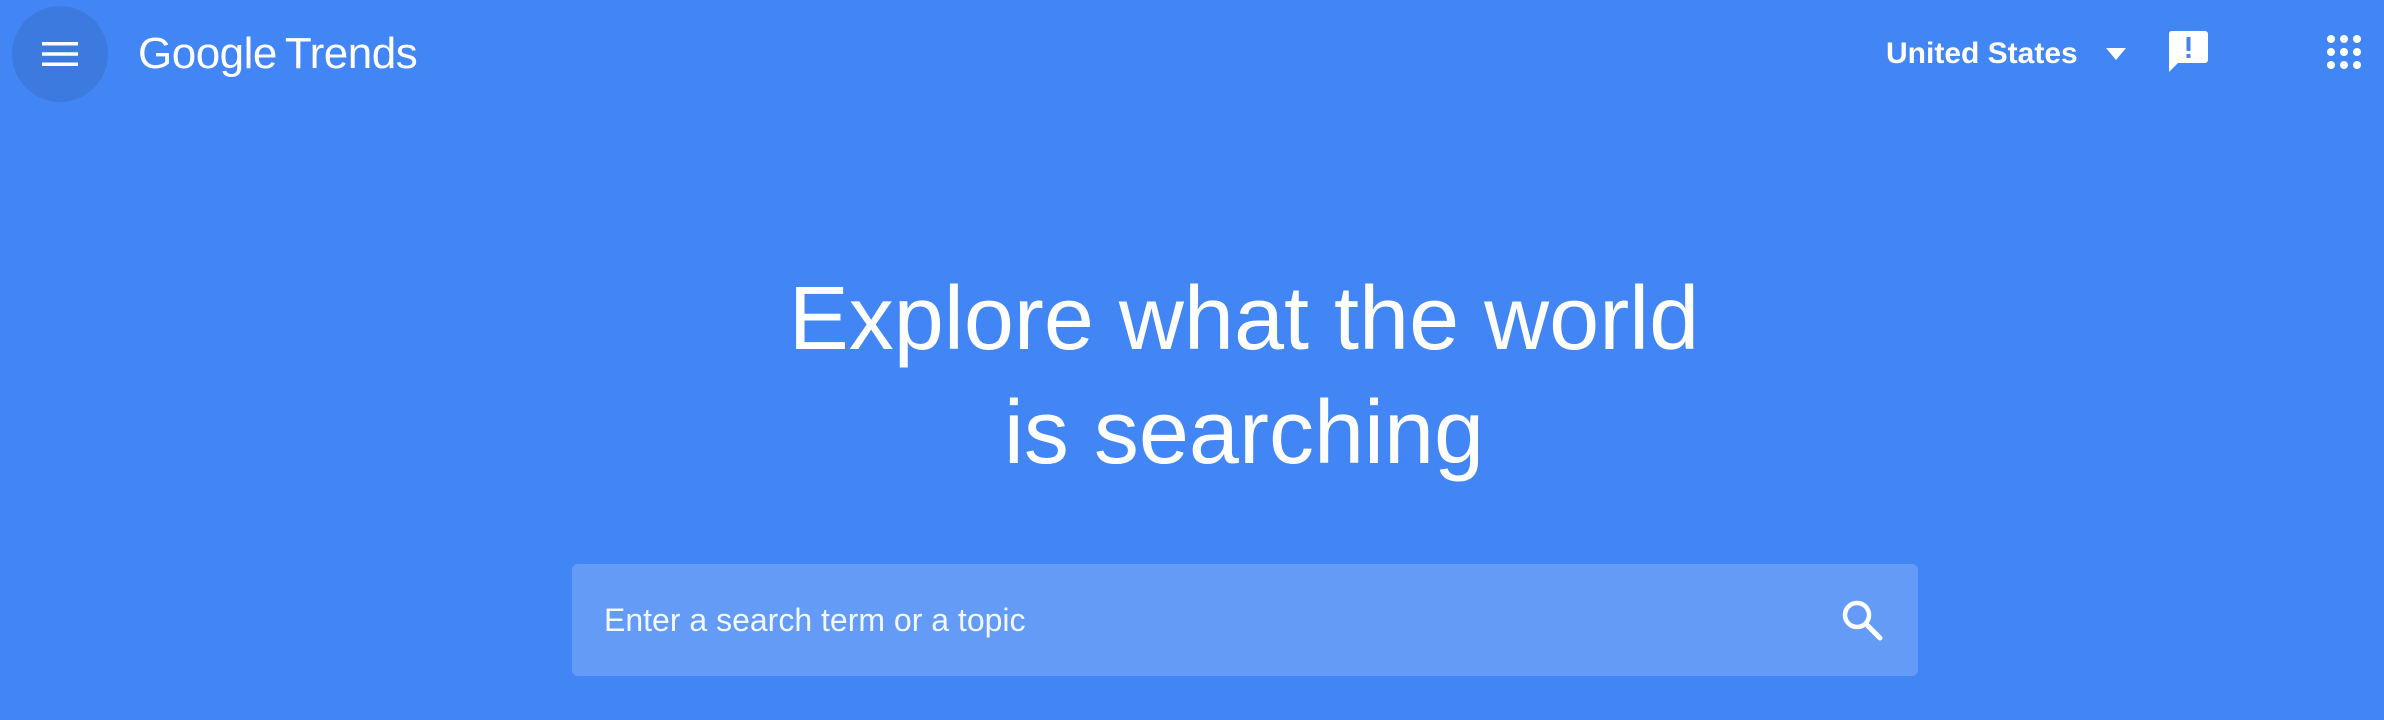  What do you see at coordinates (1982, 53) in the screenshot?
I see `country-selector-label: United States` at bounding box center [1982, 53].